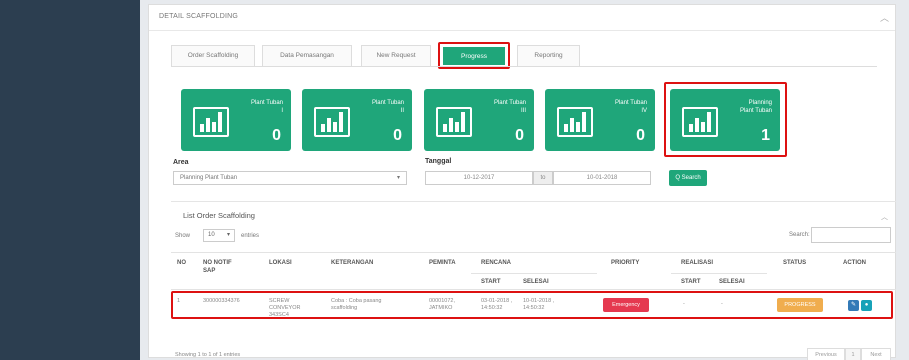  I want to click on th-rencana-start: START, so click(491, 282).